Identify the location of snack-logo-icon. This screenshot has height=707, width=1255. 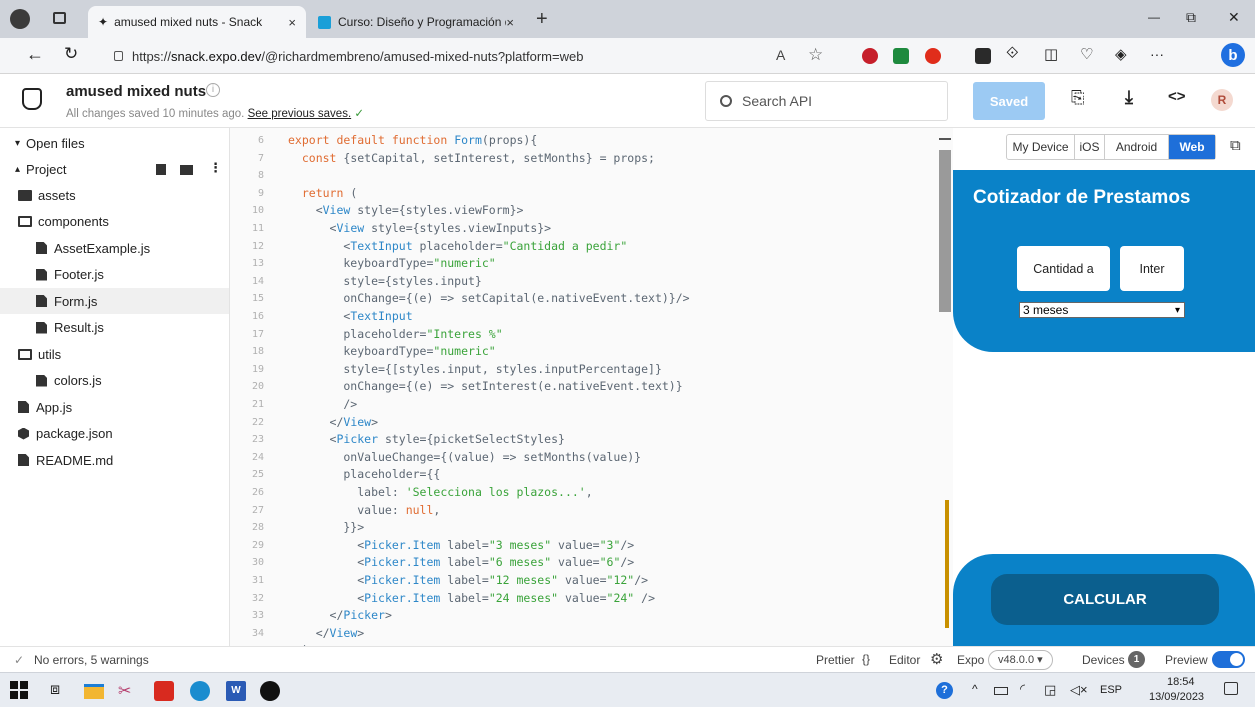
(32, 99).